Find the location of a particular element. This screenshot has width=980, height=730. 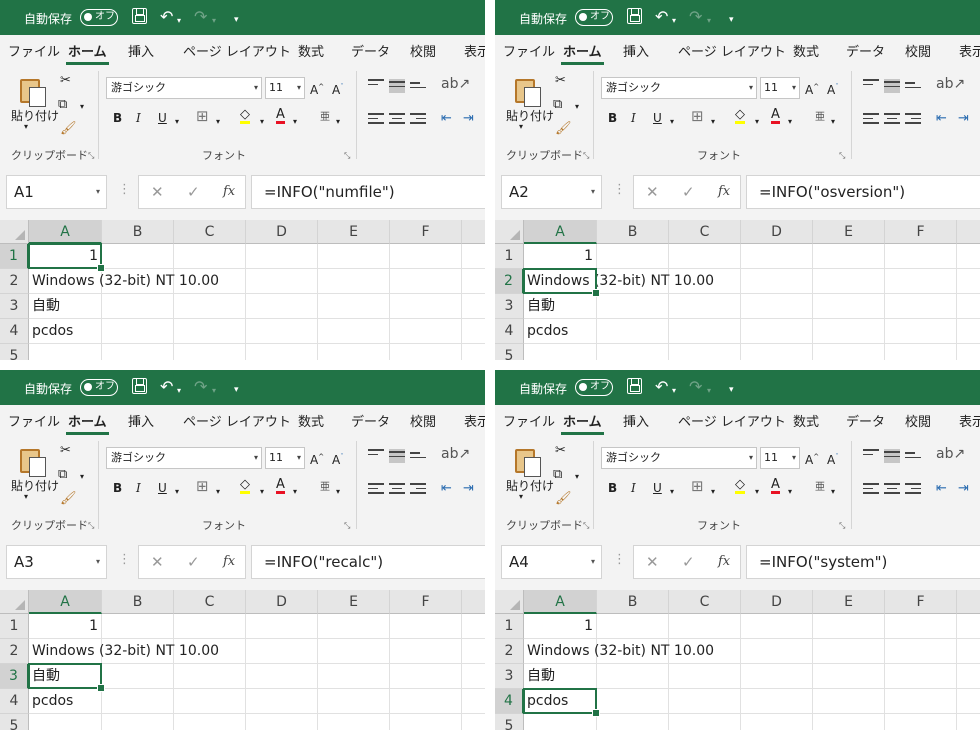

cell-a1: 1 is located at coordinates (560, 256).